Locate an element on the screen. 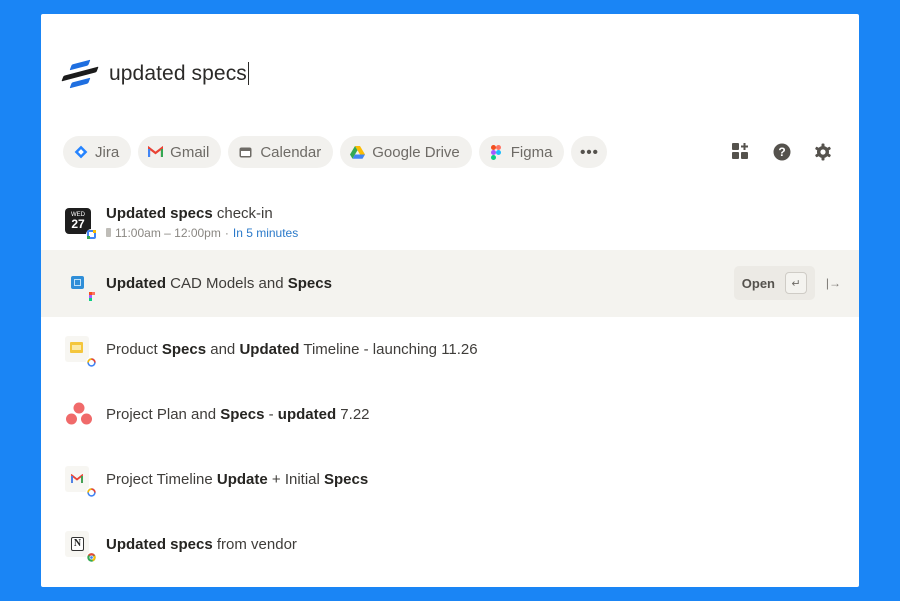 Image resolution: width=900 pixels, height=601 pixels. figma-badge-icon is located at coordinates (91, 296).